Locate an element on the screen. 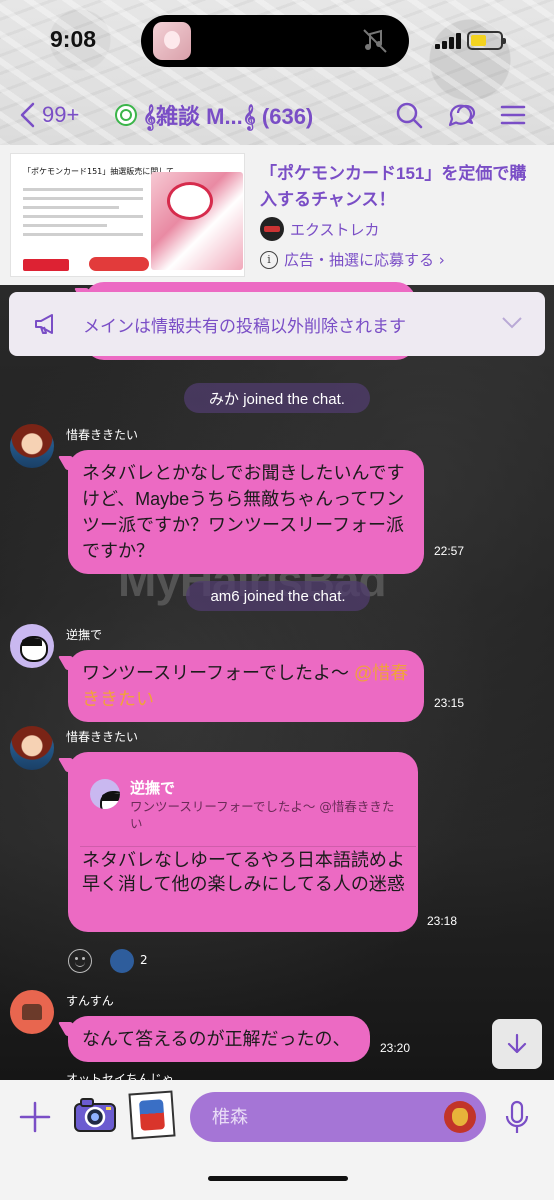 This screenshot has height=1200, width=554. message-bubble: なんて答えるのが正解だったの、 is located at coordinates (219, 1039).